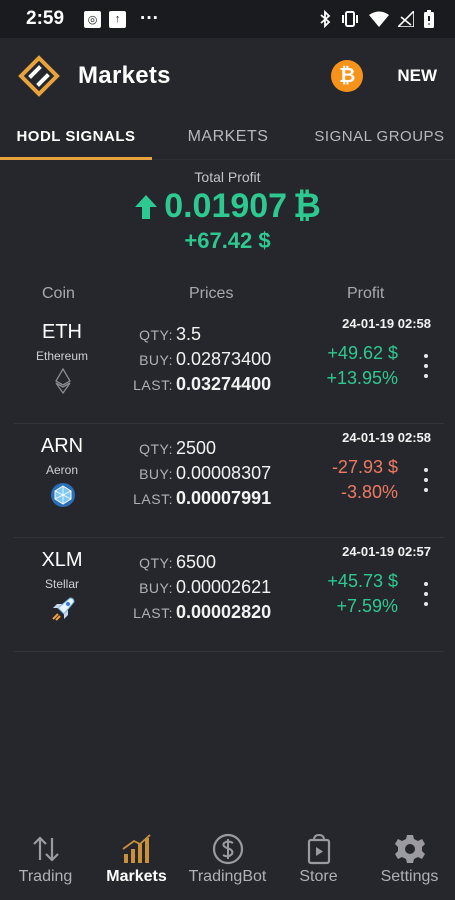  What do you see at coordinates (224, 612) in the screenshot?
I see `last-price: 0.00002820` at bounding box center [224, 612].